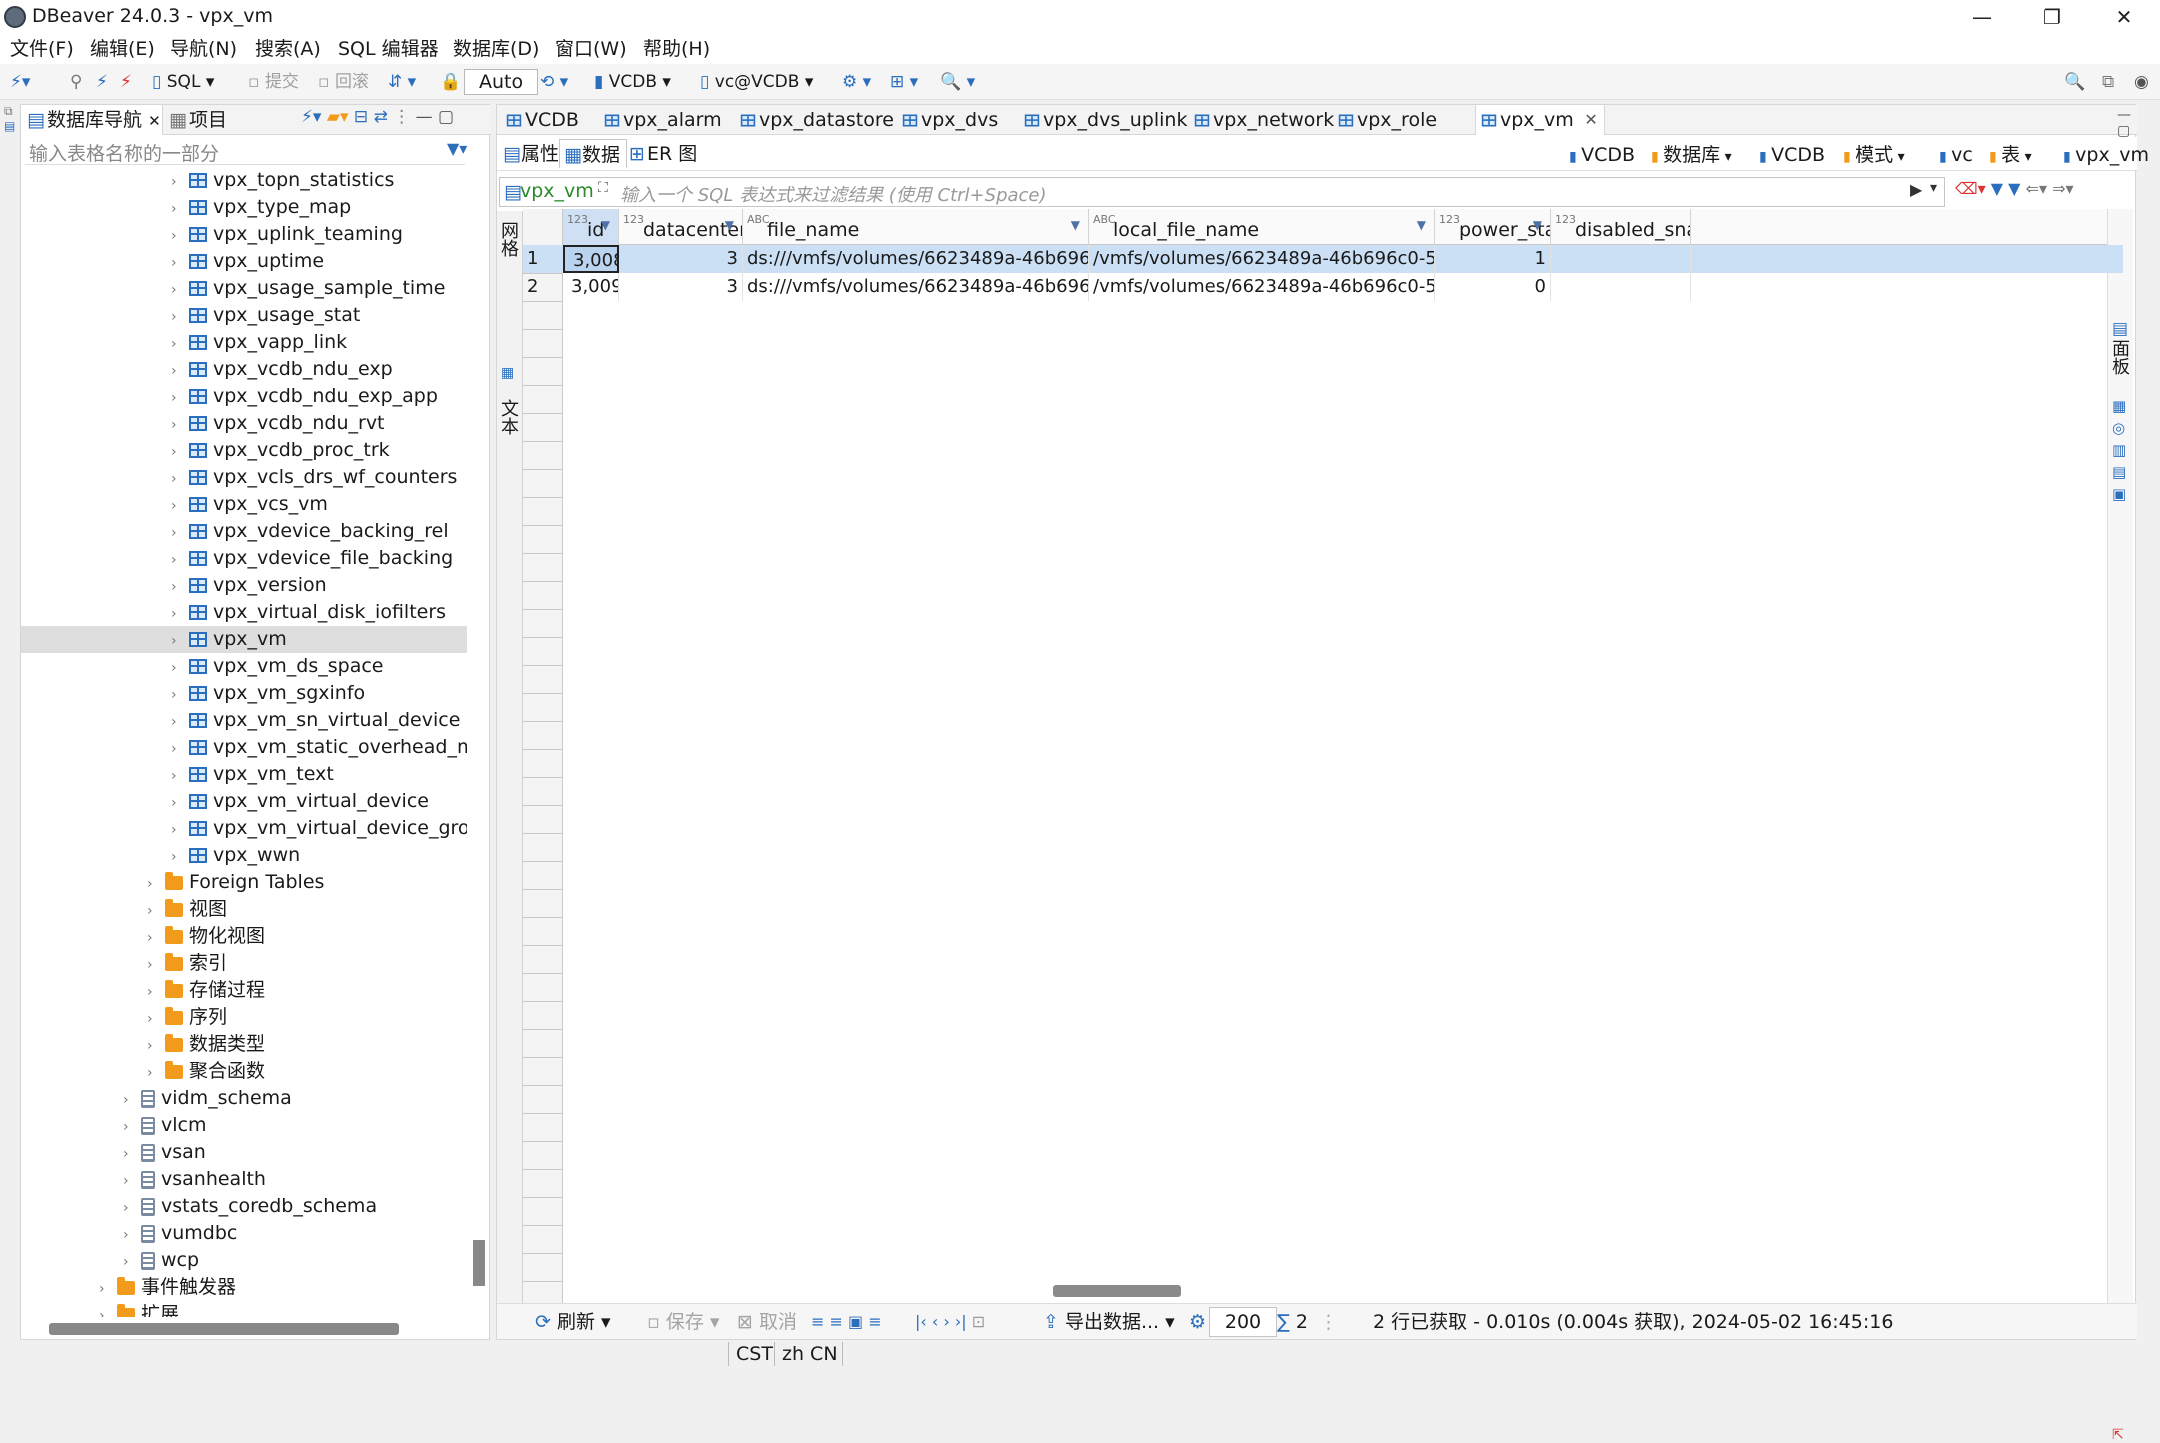  Describe the element at coordinates (856, 82) in the screenshot. I see `tools-icon: ⚙ ▾` at that location.